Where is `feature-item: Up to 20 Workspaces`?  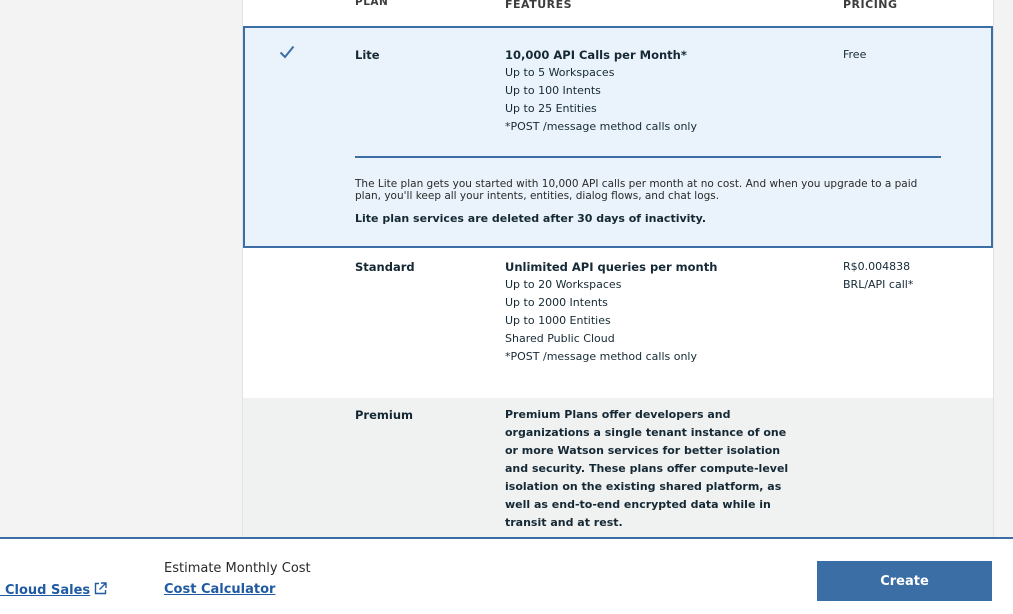
feature-item: Up to 20 Workspaces is located at coordinates (563, 284).